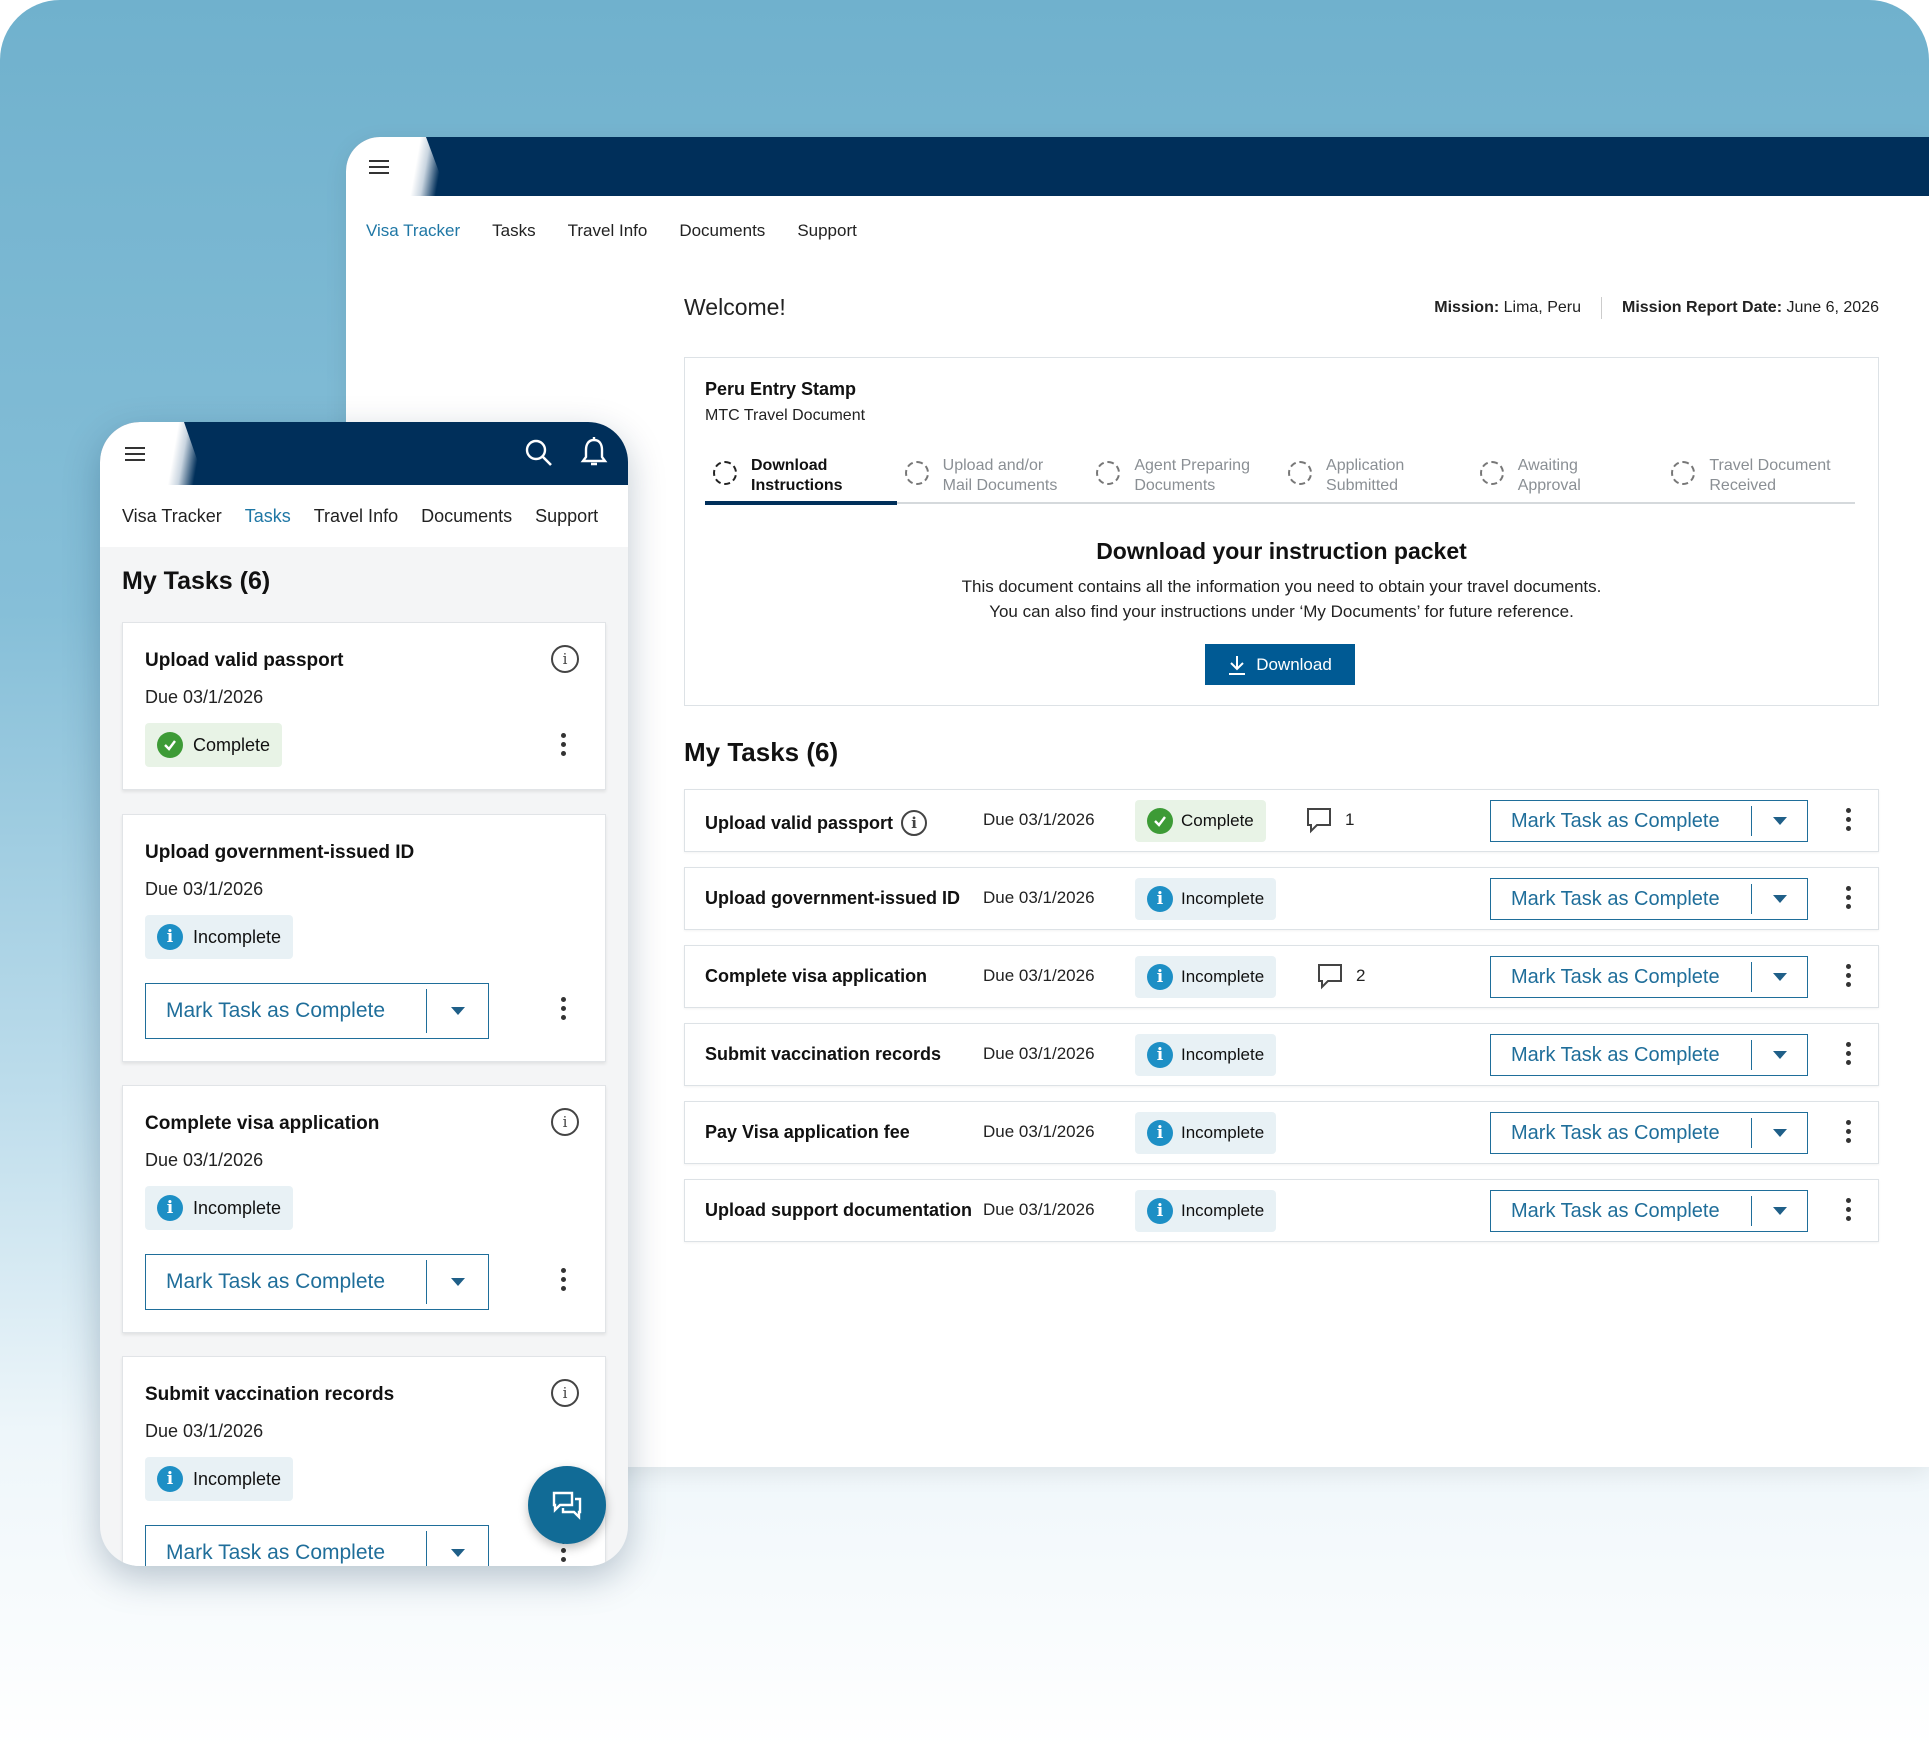  What do you see at coordinates (1601, 308) in the screenshot?
I see `divider` at bounding box center [1601, 308].